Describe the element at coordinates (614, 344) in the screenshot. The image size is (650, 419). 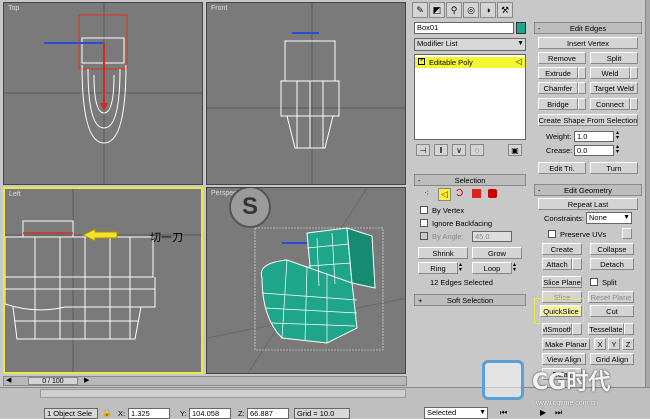
I see `planarize-y-button: Y` at that location.